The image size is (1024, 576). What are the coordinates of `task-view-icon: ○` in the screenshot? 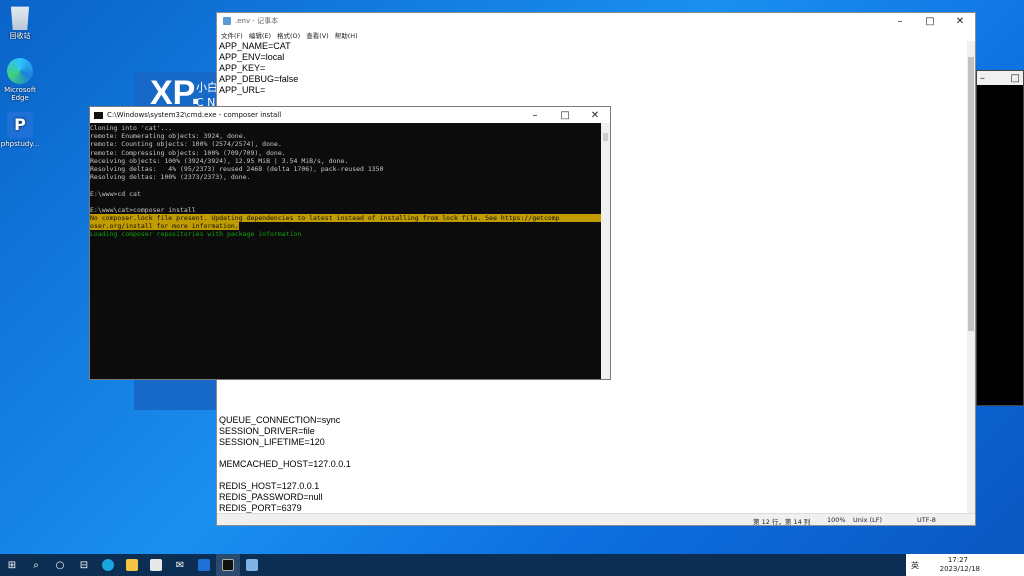 It's located at (60, 565).